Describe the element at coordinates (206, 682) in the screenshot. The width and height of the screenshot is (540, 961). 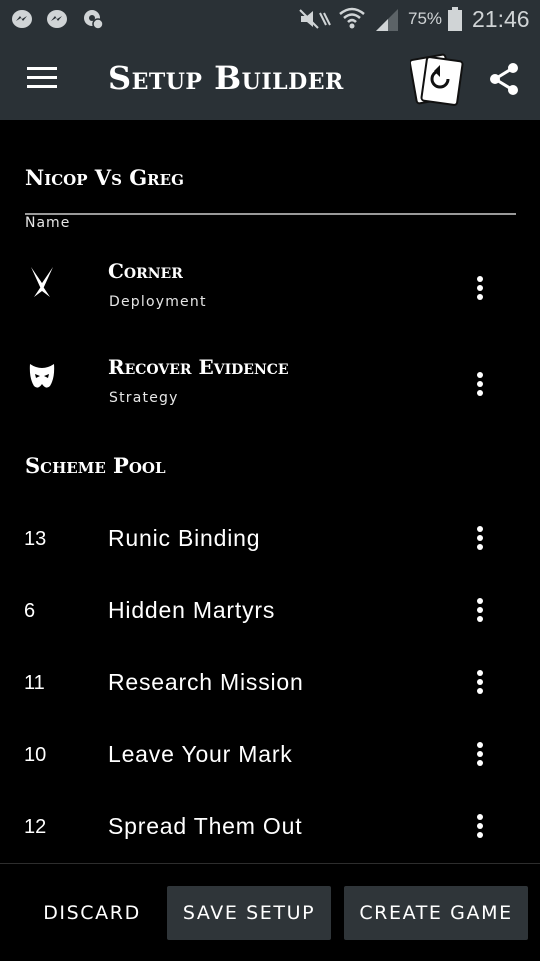
I see `scheme-name: Research Mission` at that location.